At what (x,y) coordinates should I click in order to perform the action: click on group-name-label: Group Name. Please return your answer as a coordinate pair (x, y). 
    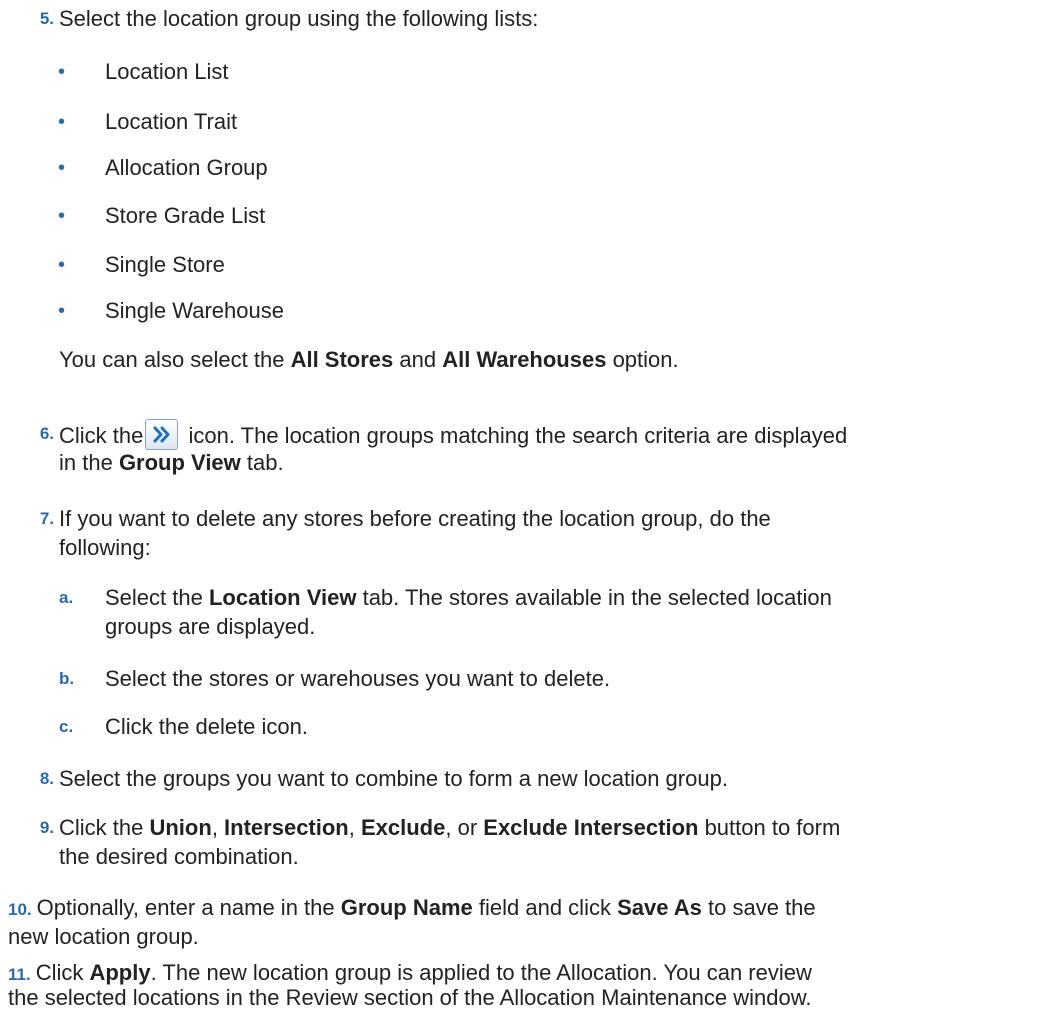
    Looking at the image, I should click on (406, 907).